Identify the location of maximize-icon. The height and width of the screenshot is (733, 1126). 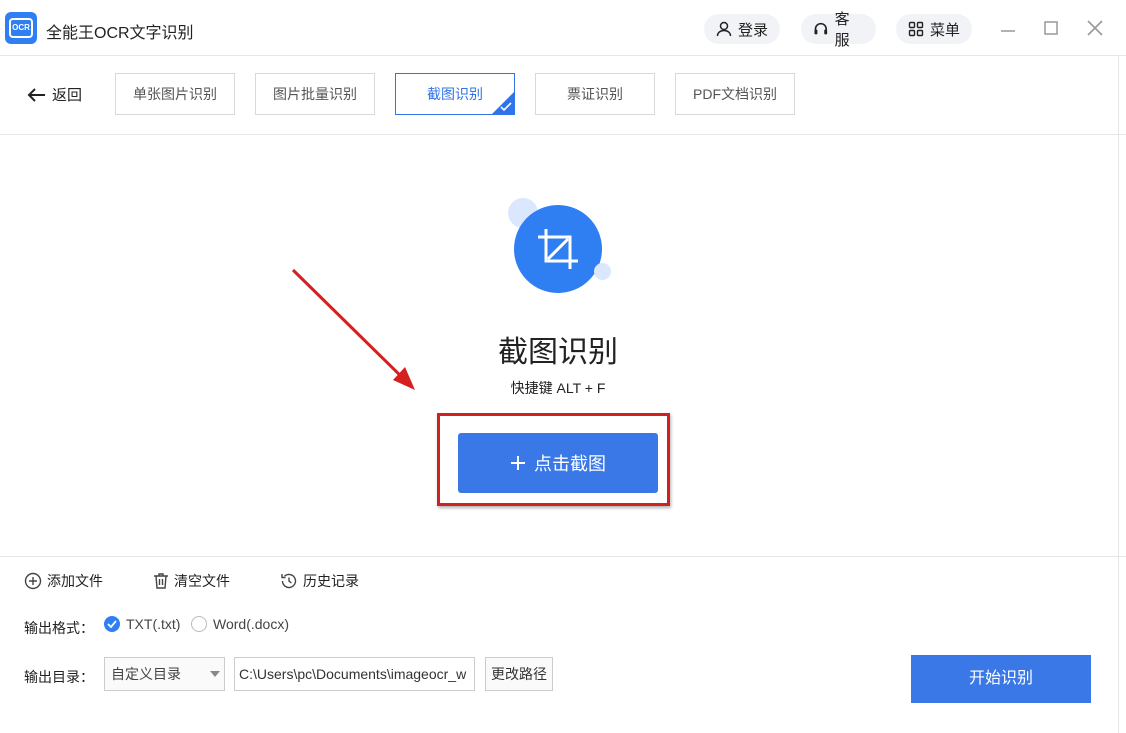
(1051, 28).